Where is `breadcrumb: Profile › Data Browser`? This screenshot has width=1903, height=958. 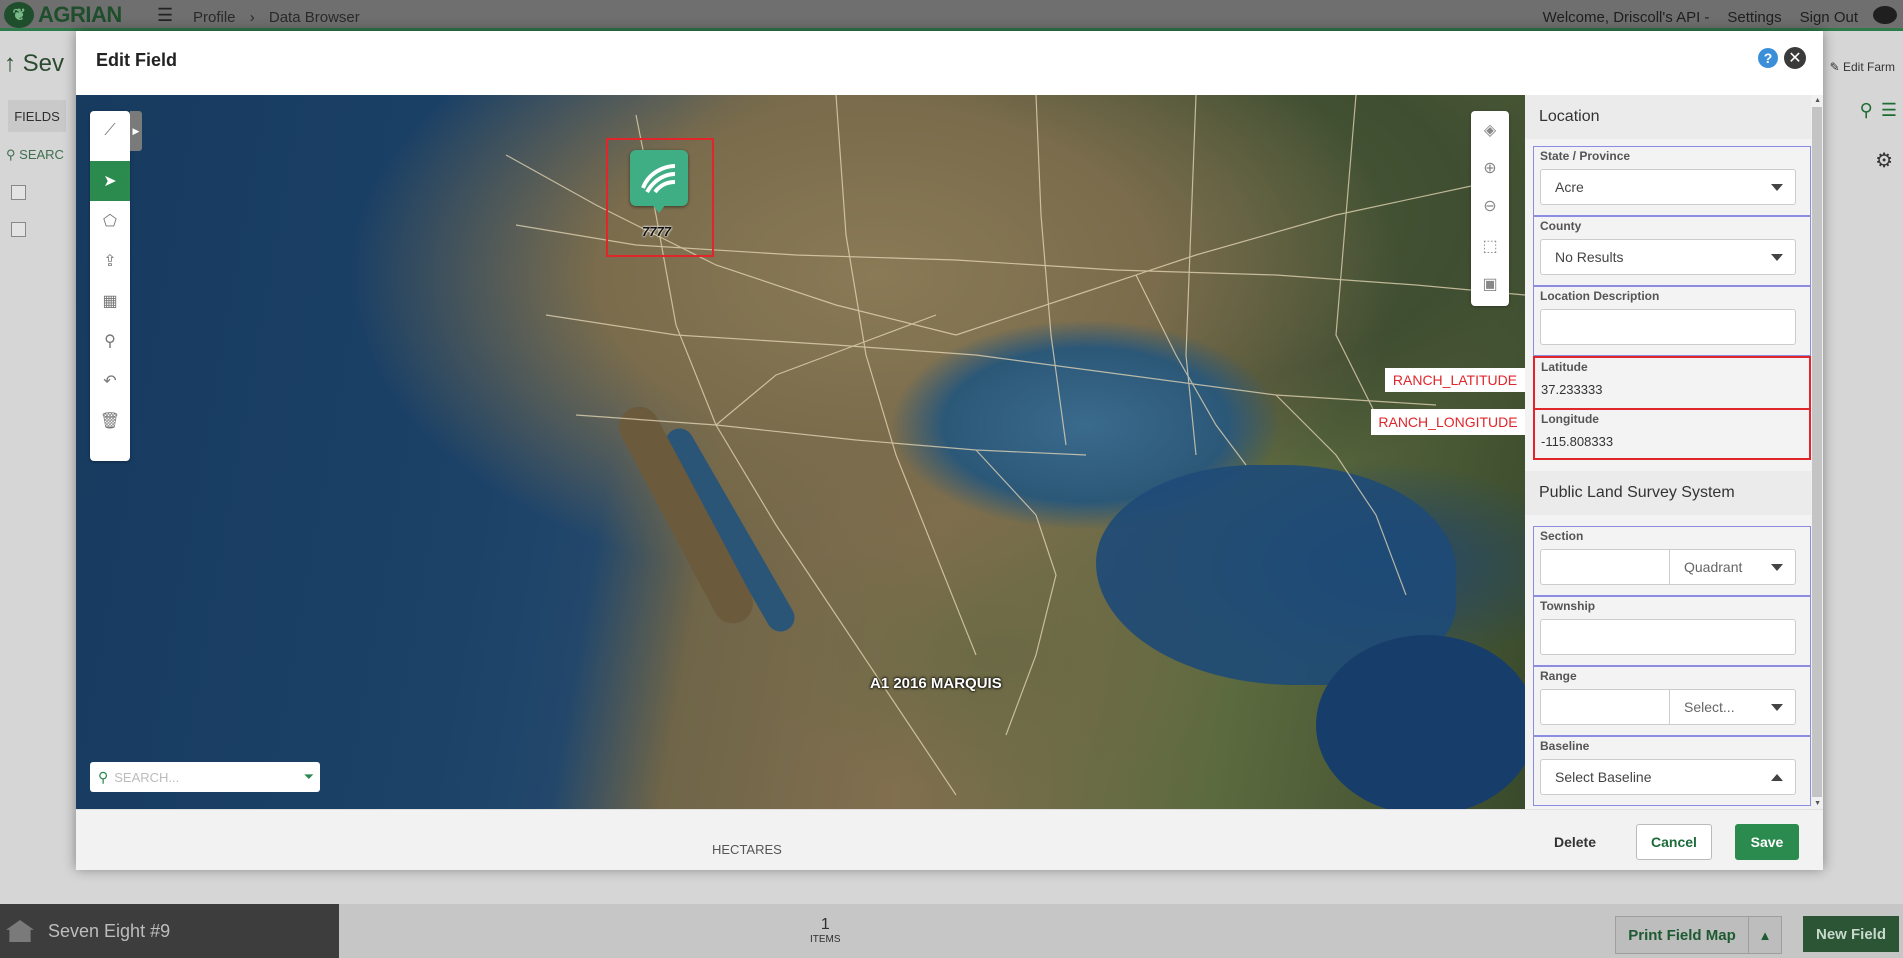
breadcrumb: Profile › Data Browser is located at coordinates (281, 17).